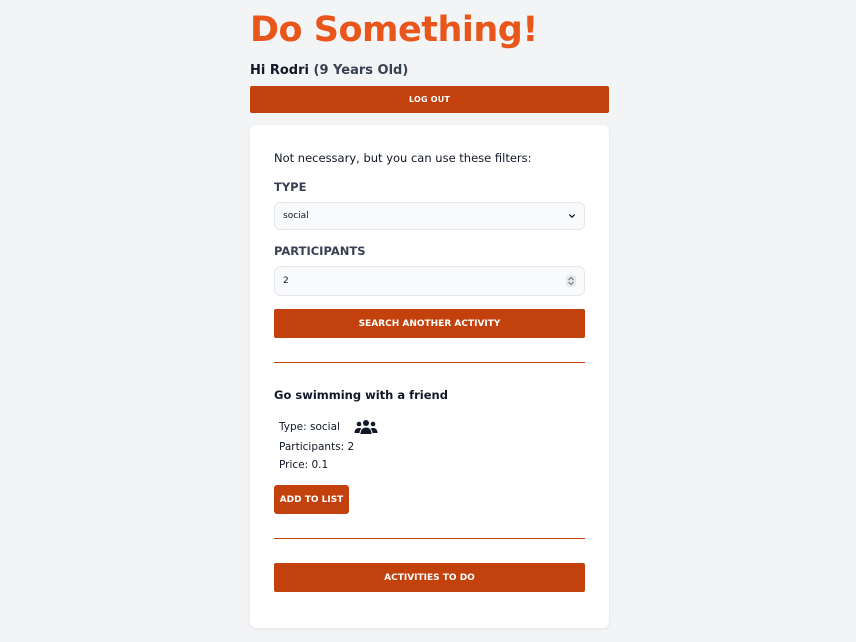 This screenshot has width=856, height=642. Describe the element at coordinates (572, 216) in the screenshot. I see `chevron-down-icon` at that location.